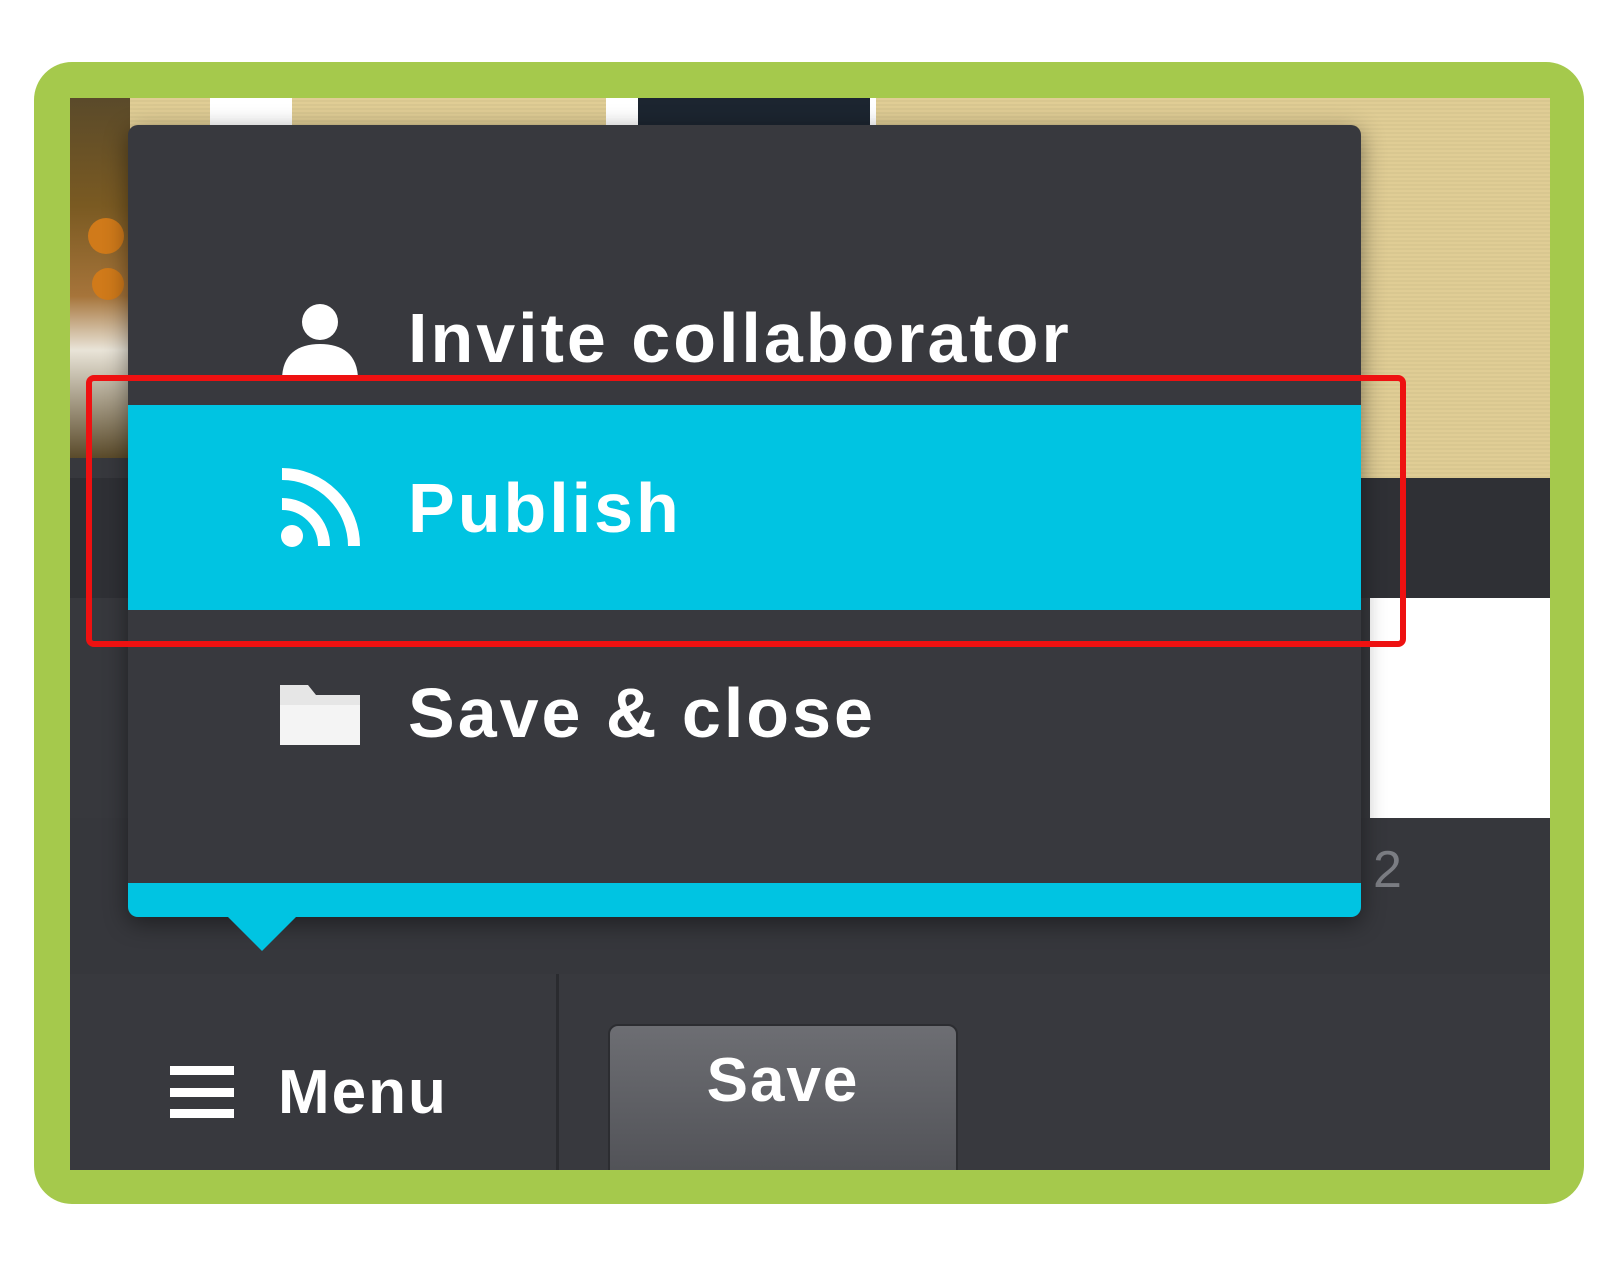 Image resolution: width=1616 pixels, height=1276 pixels. I want to click on bottom-toolbar: Menu Save, so click(810, 1072).